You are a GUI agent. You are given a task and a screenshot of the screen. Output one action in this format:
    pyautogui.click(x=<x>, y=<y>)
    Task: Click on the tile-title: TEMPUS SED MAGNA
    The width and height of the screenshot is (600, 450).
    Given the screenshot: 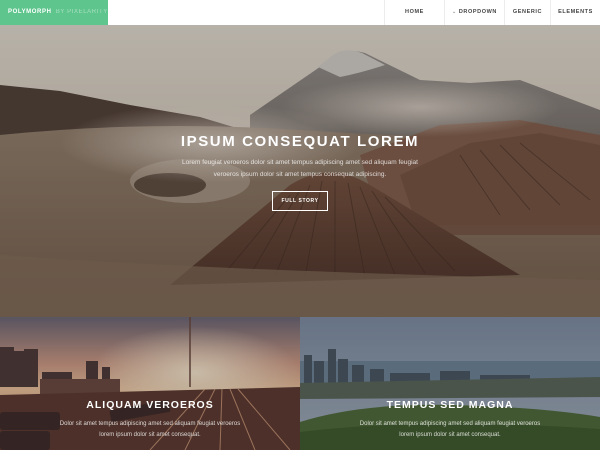 What is the action you would take?
    pyautogui.click(x=450, y=405)
    